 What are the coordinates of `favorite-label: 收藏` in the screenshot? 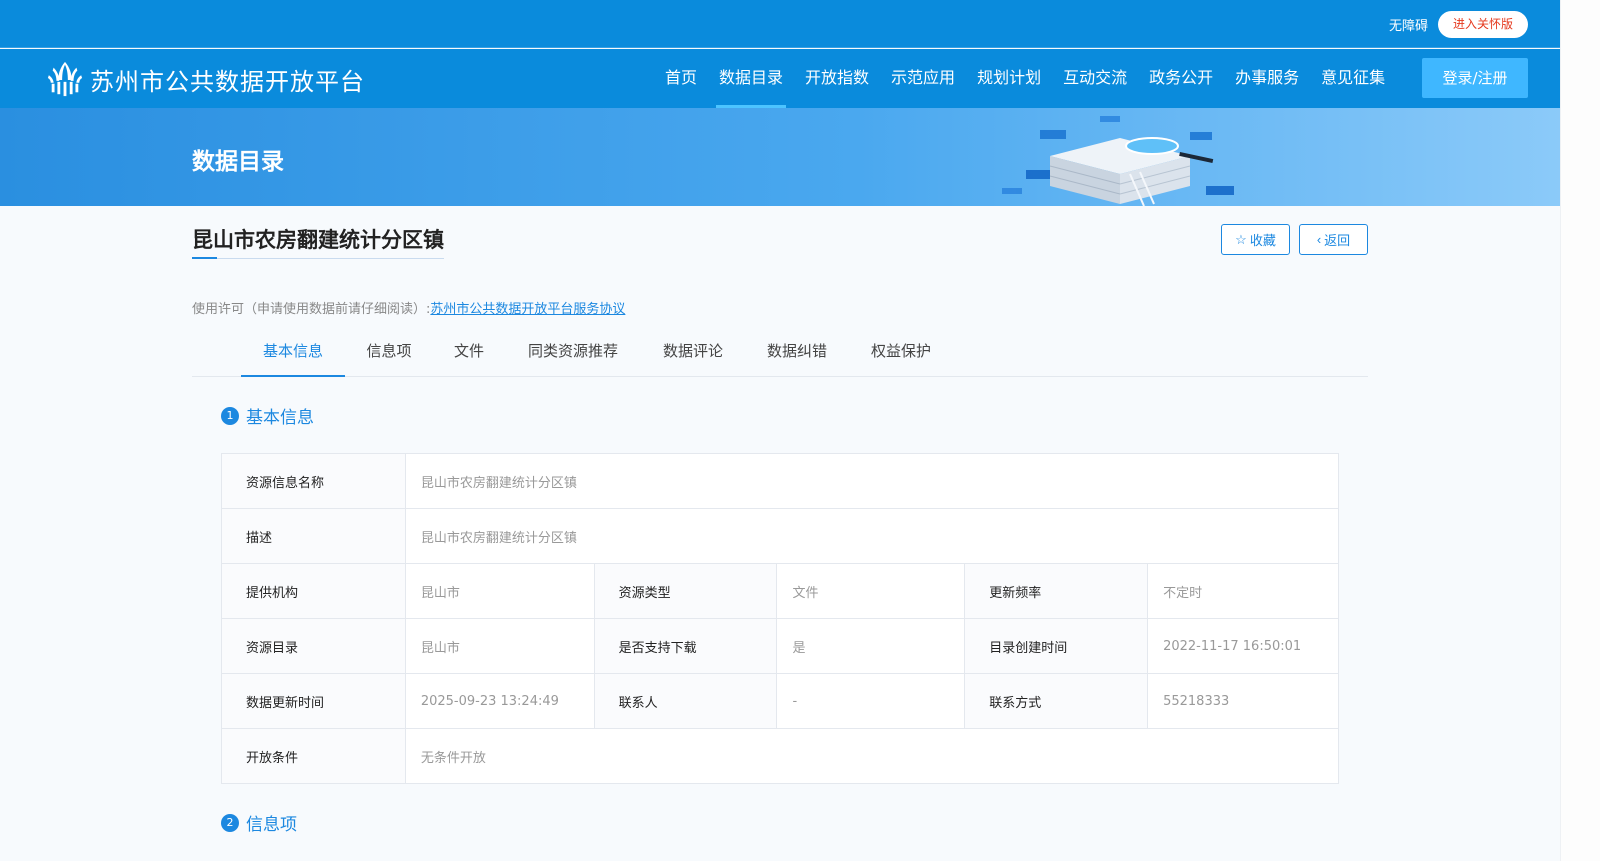 It's located at (1262, 240).